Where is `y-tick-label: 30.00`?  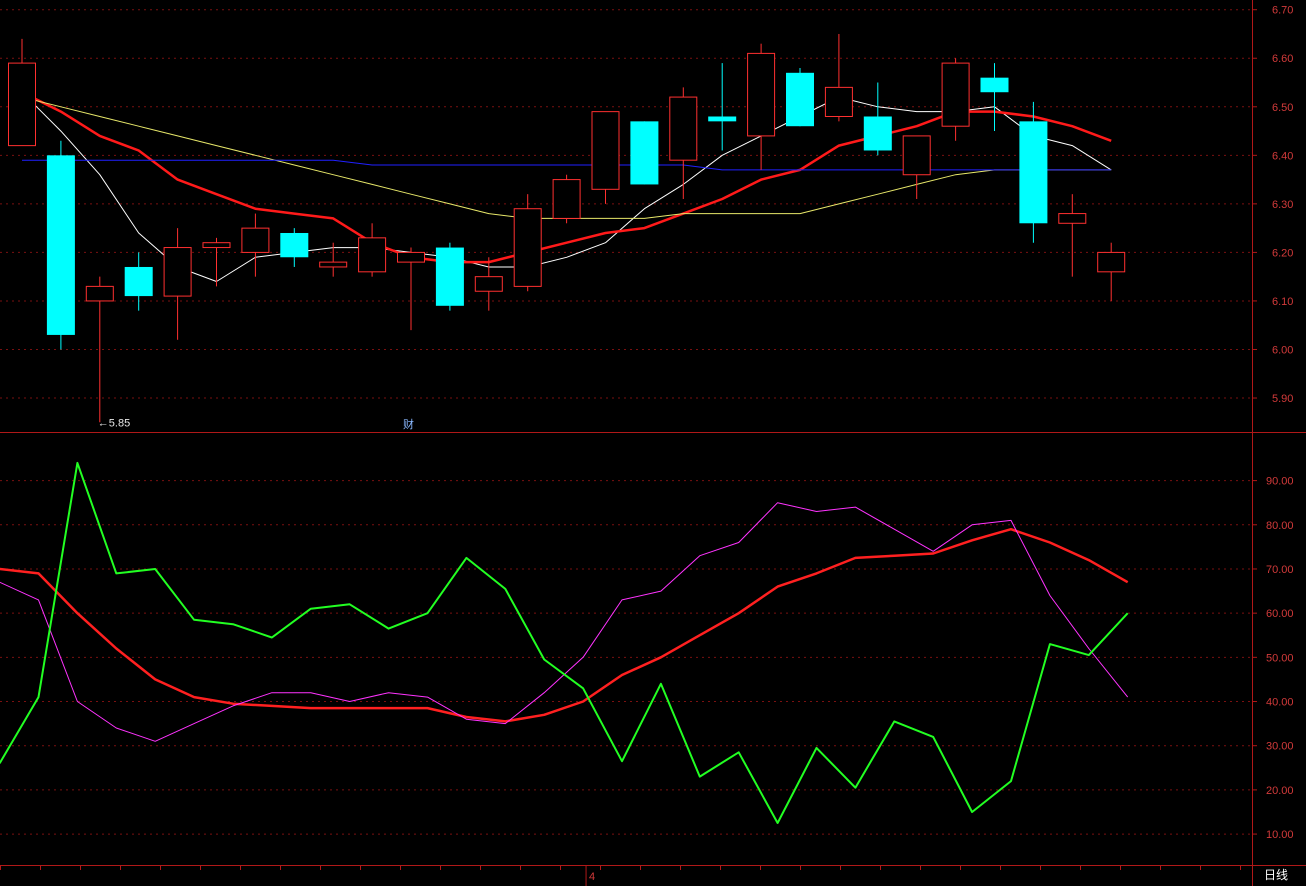
y-tick-label: 30.00 is located at coordinates (1280, 747).